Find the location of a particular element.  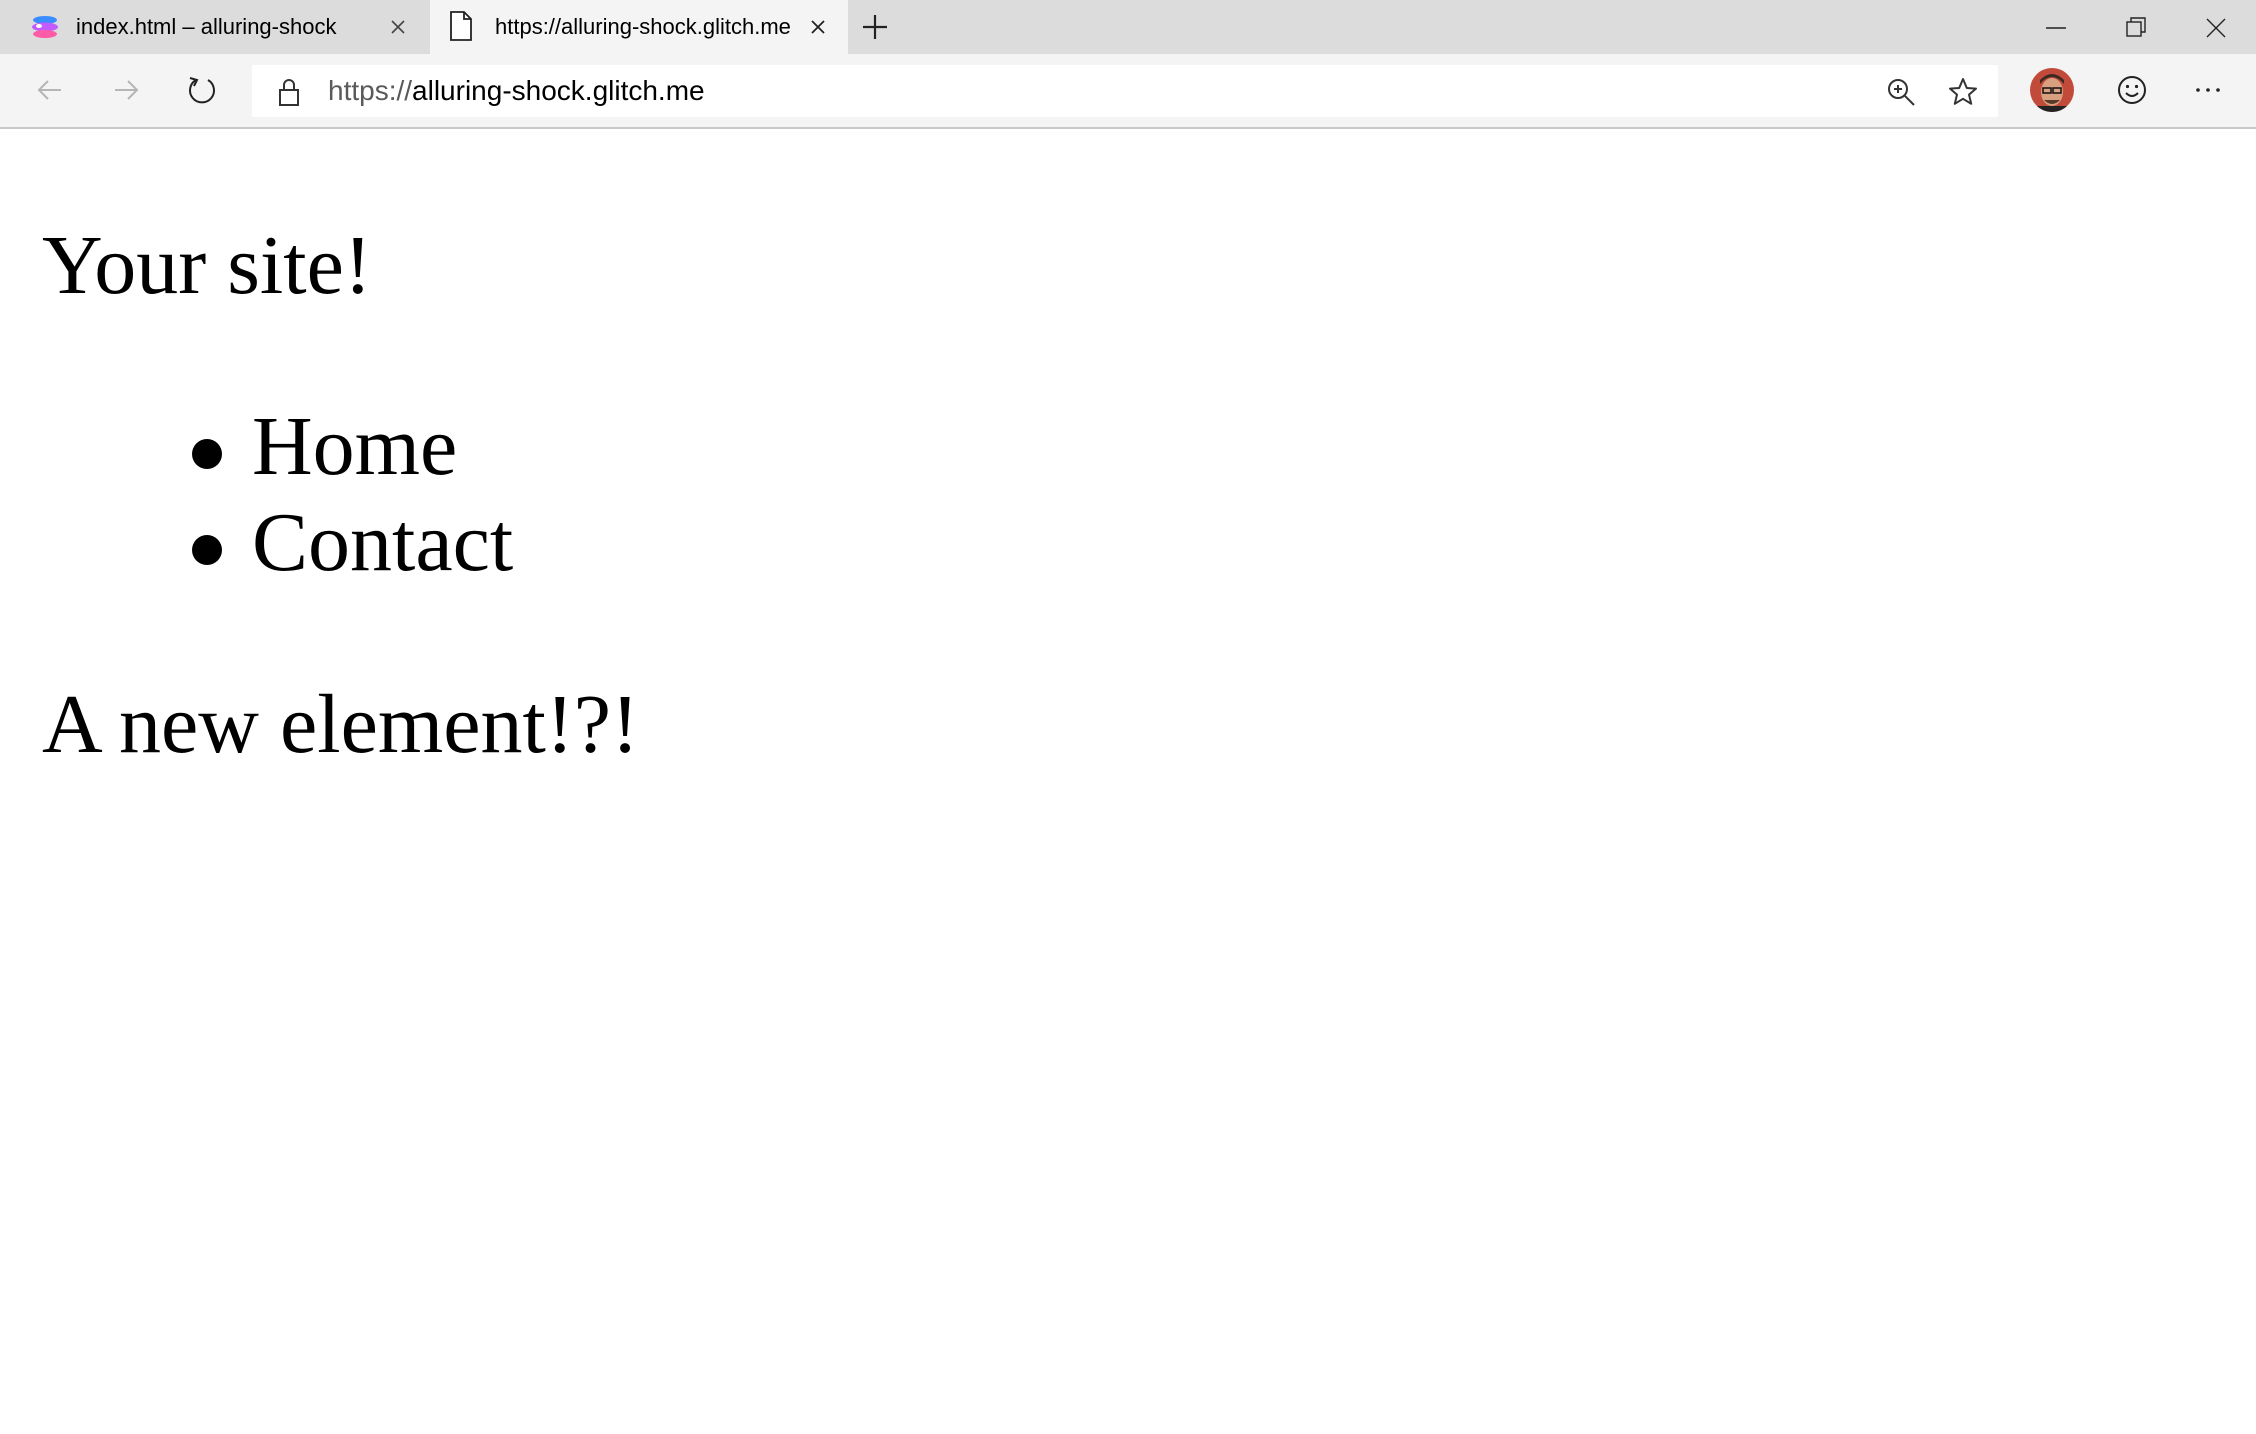

avatar-image is located at coordinates (2052, 90).